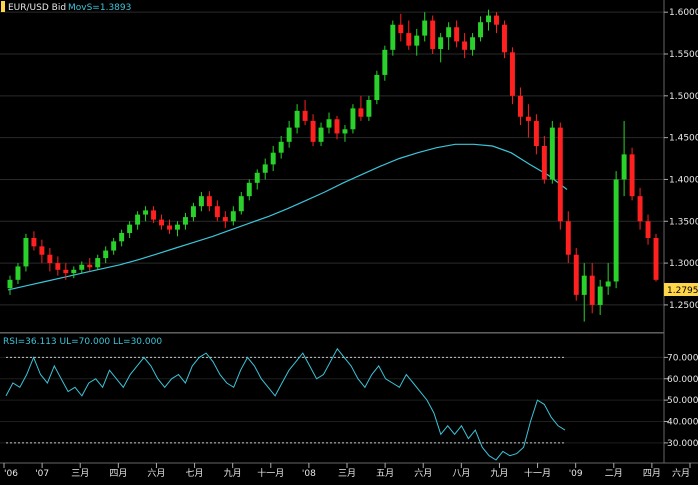 This screenshot has width=698, height=485. I want to click on rsi-label: RSI=36.113 UL=70.000 LL=30.000, so click(82, 342).